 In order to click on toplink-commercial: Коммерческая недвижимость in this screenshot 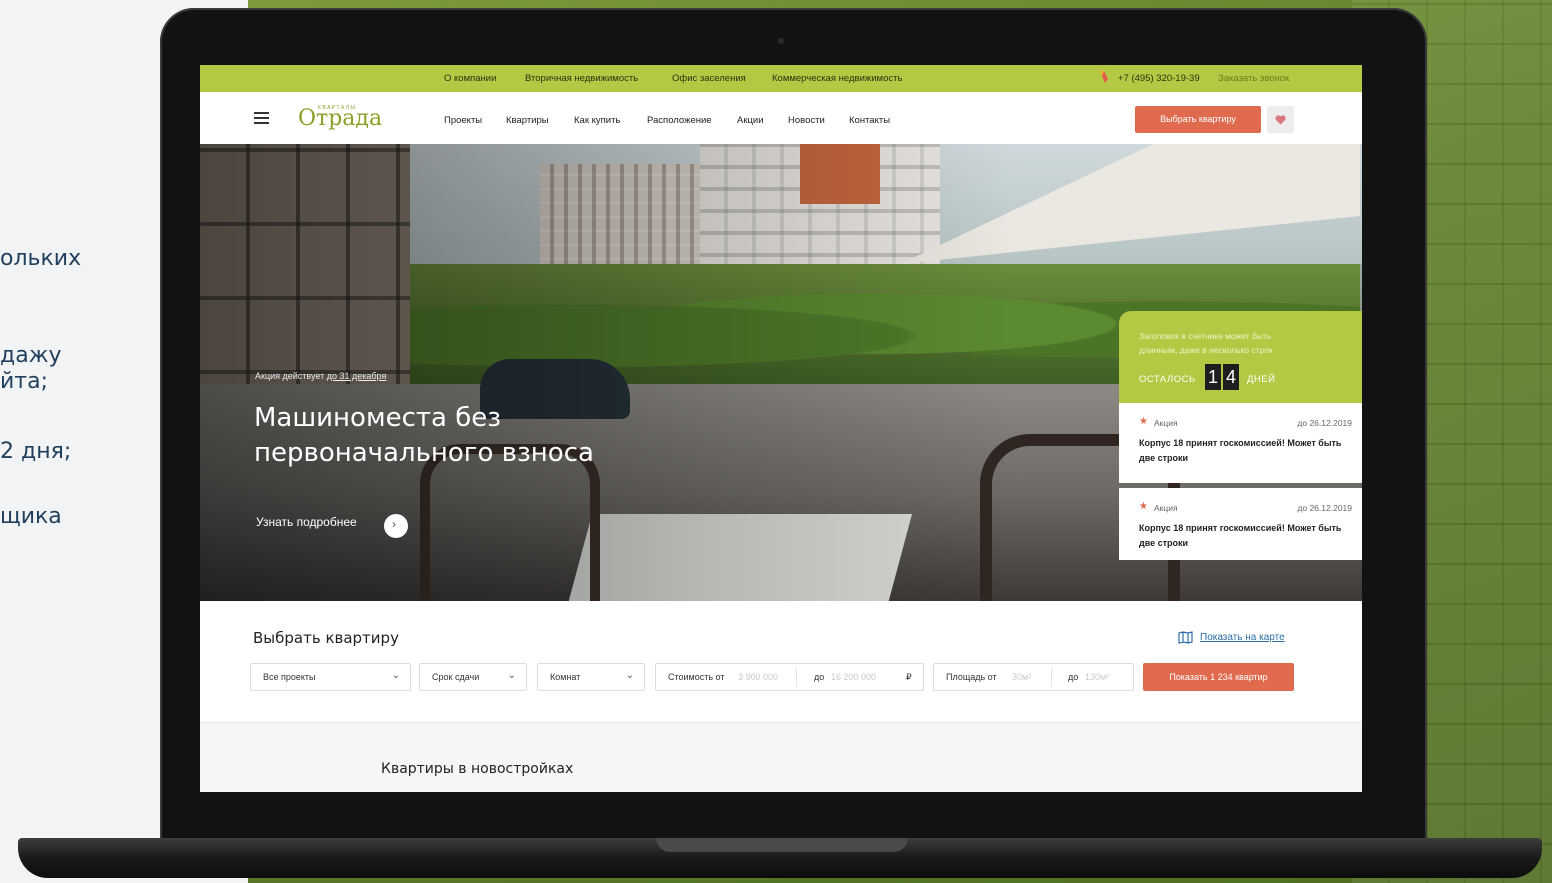, I will do `click(837, 78)`.